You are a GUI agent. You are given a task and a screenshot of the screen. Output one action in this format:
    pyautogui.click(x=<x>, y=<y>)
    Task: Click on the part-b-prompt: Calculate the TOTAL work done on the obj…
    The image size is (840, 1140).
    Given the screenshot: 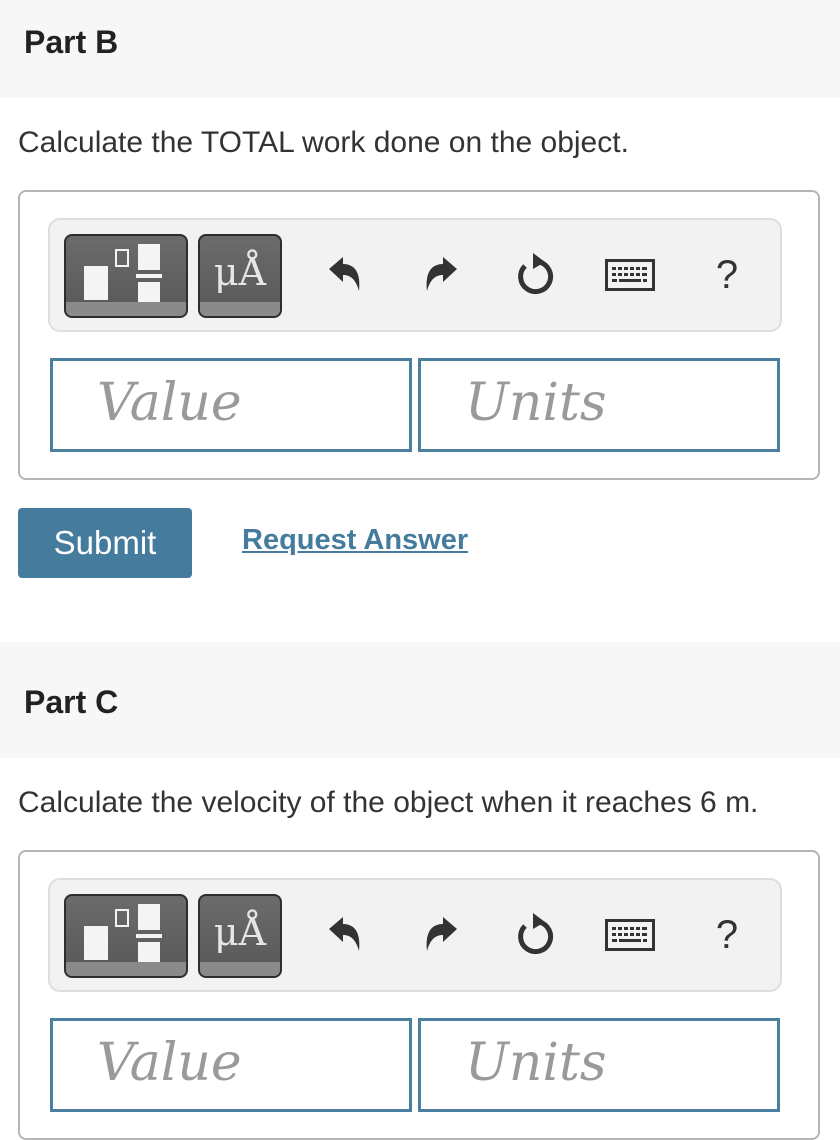 What is the action you would take?
    pyautogui.click(x=323, y=142)
    